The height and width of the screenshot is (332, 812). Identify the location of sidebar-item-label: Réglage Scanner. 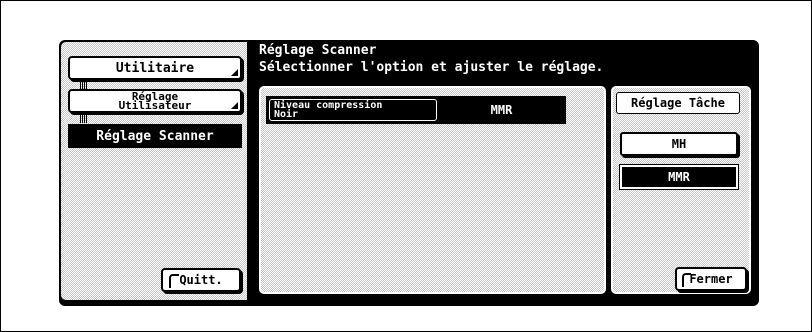
(155, 136).